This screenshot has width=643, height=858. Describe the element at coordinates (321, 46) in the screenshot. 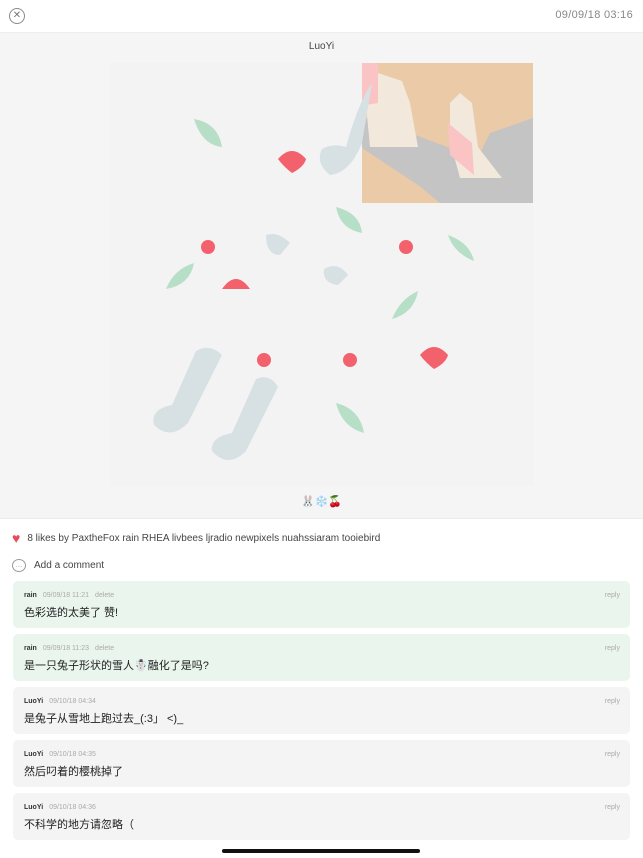

I see `post-author: LuoYi` at that location.